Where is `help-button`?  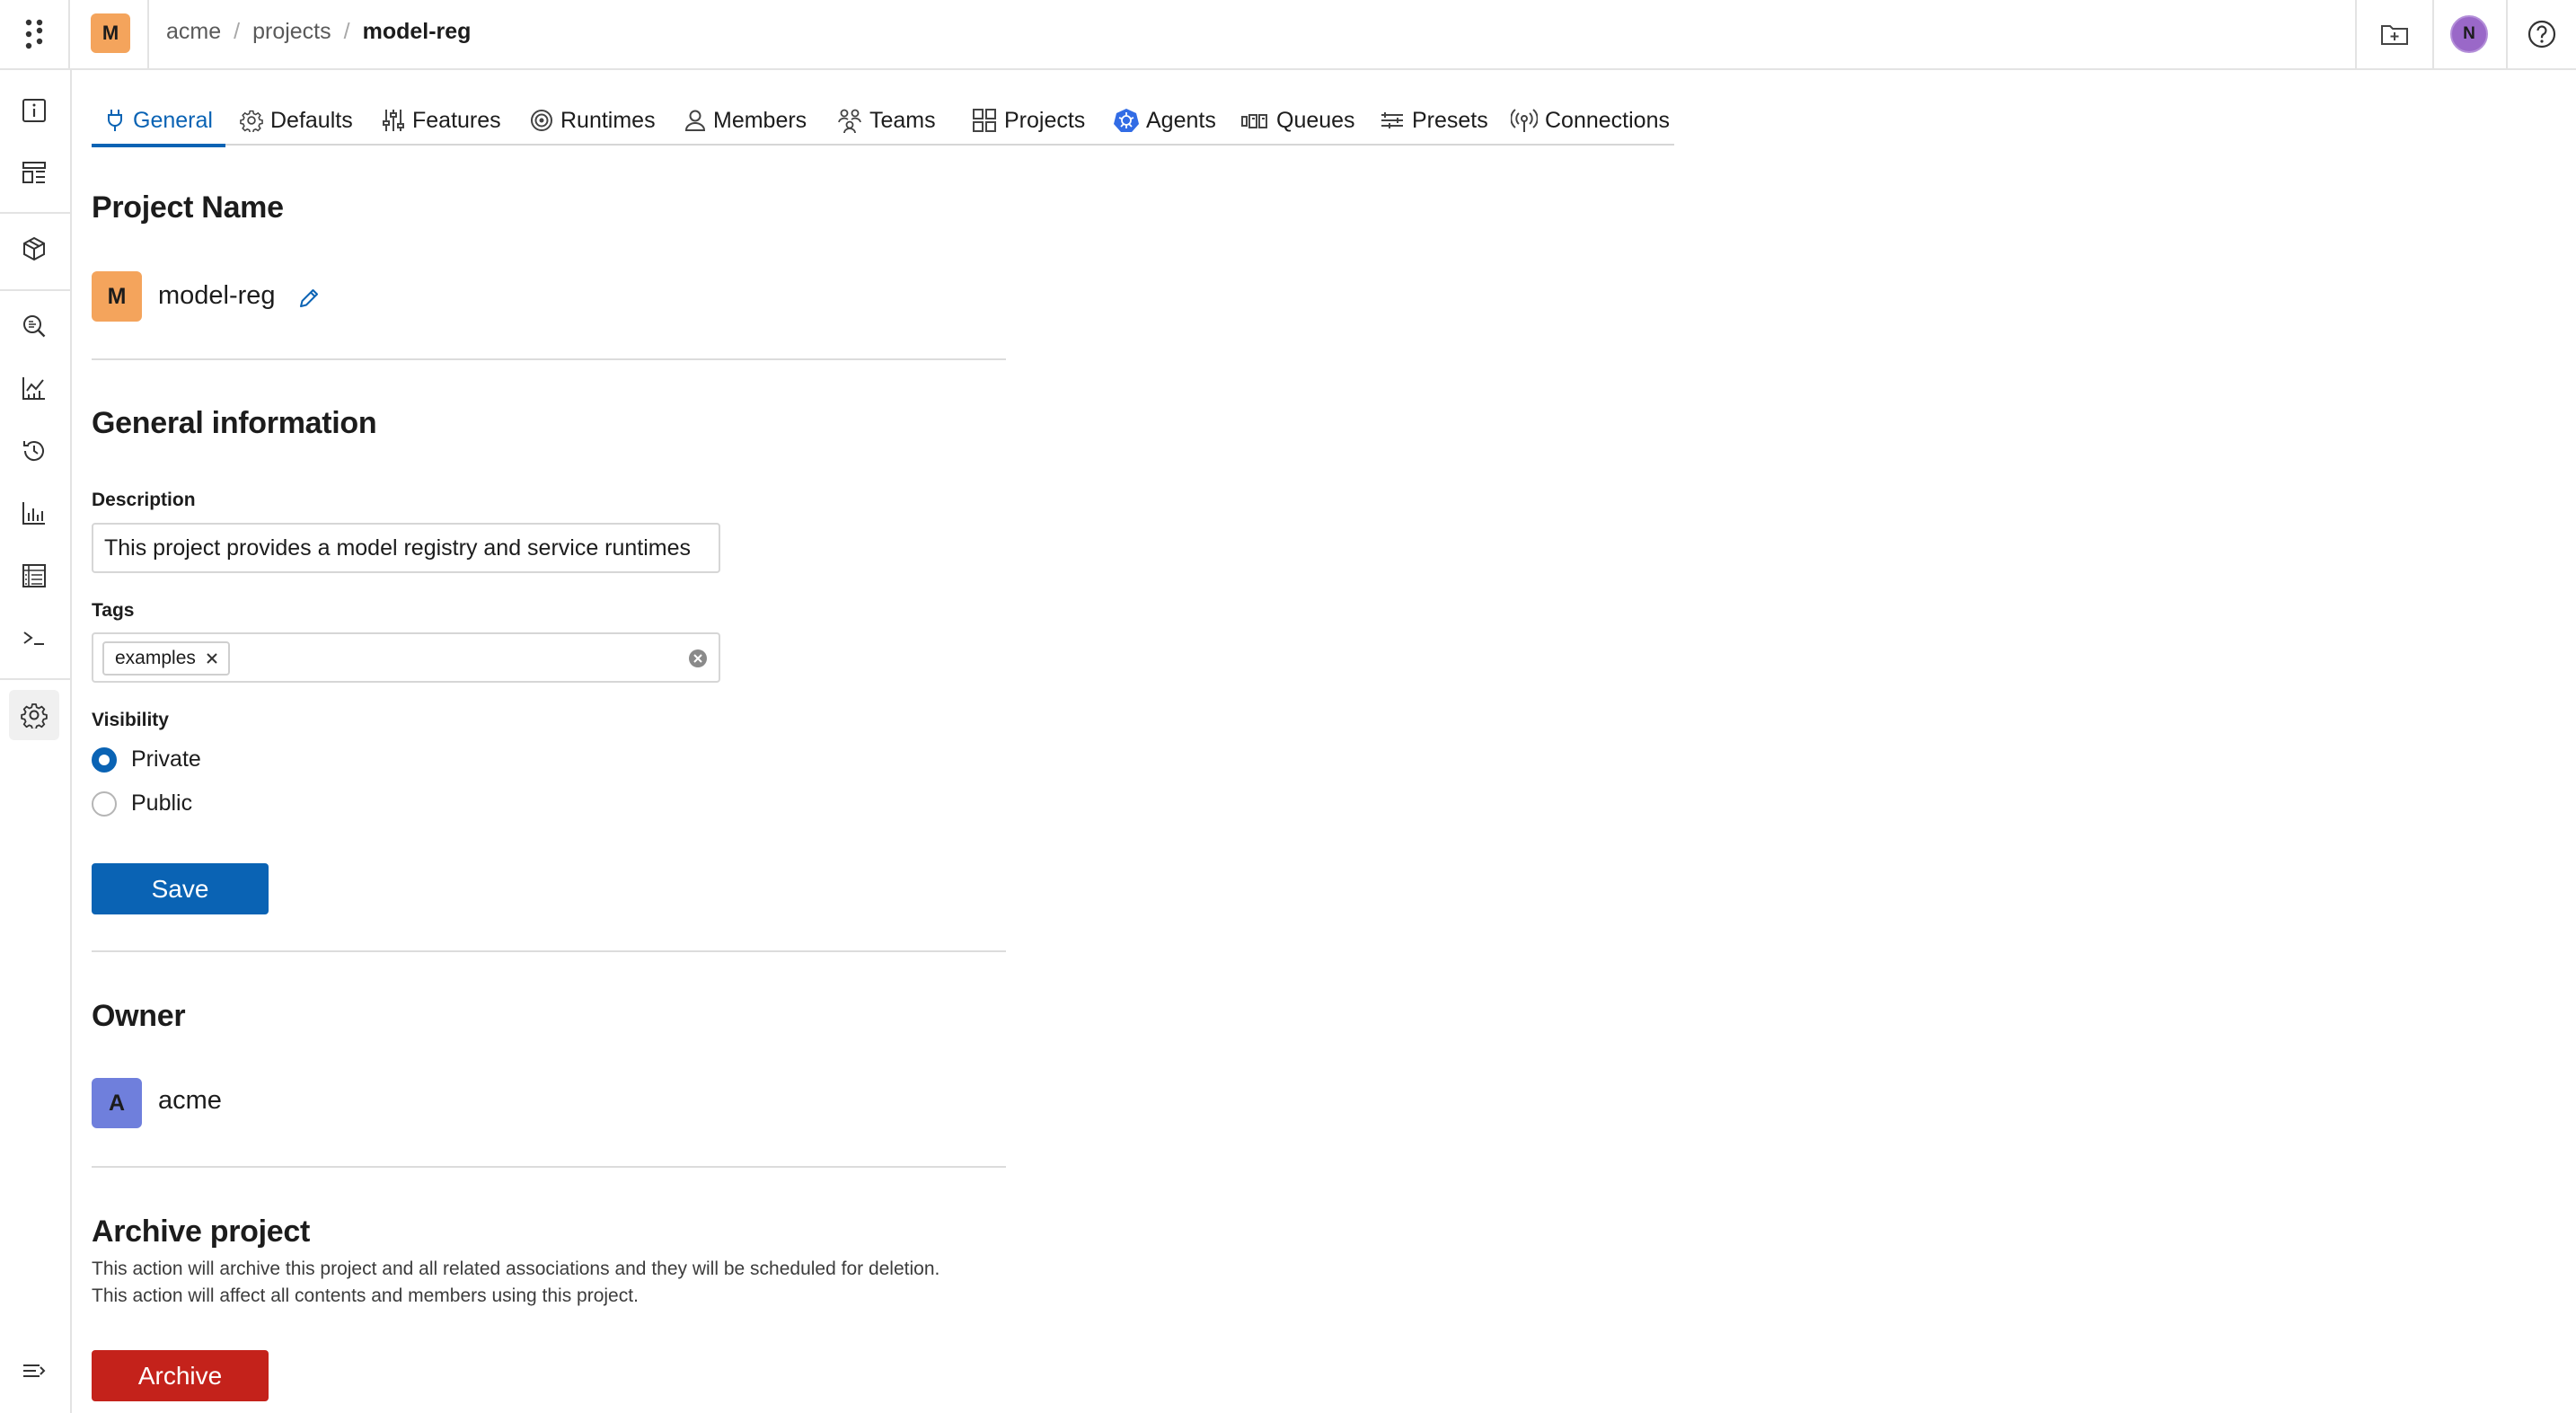 help-button is located at coordinates (2542, 34).